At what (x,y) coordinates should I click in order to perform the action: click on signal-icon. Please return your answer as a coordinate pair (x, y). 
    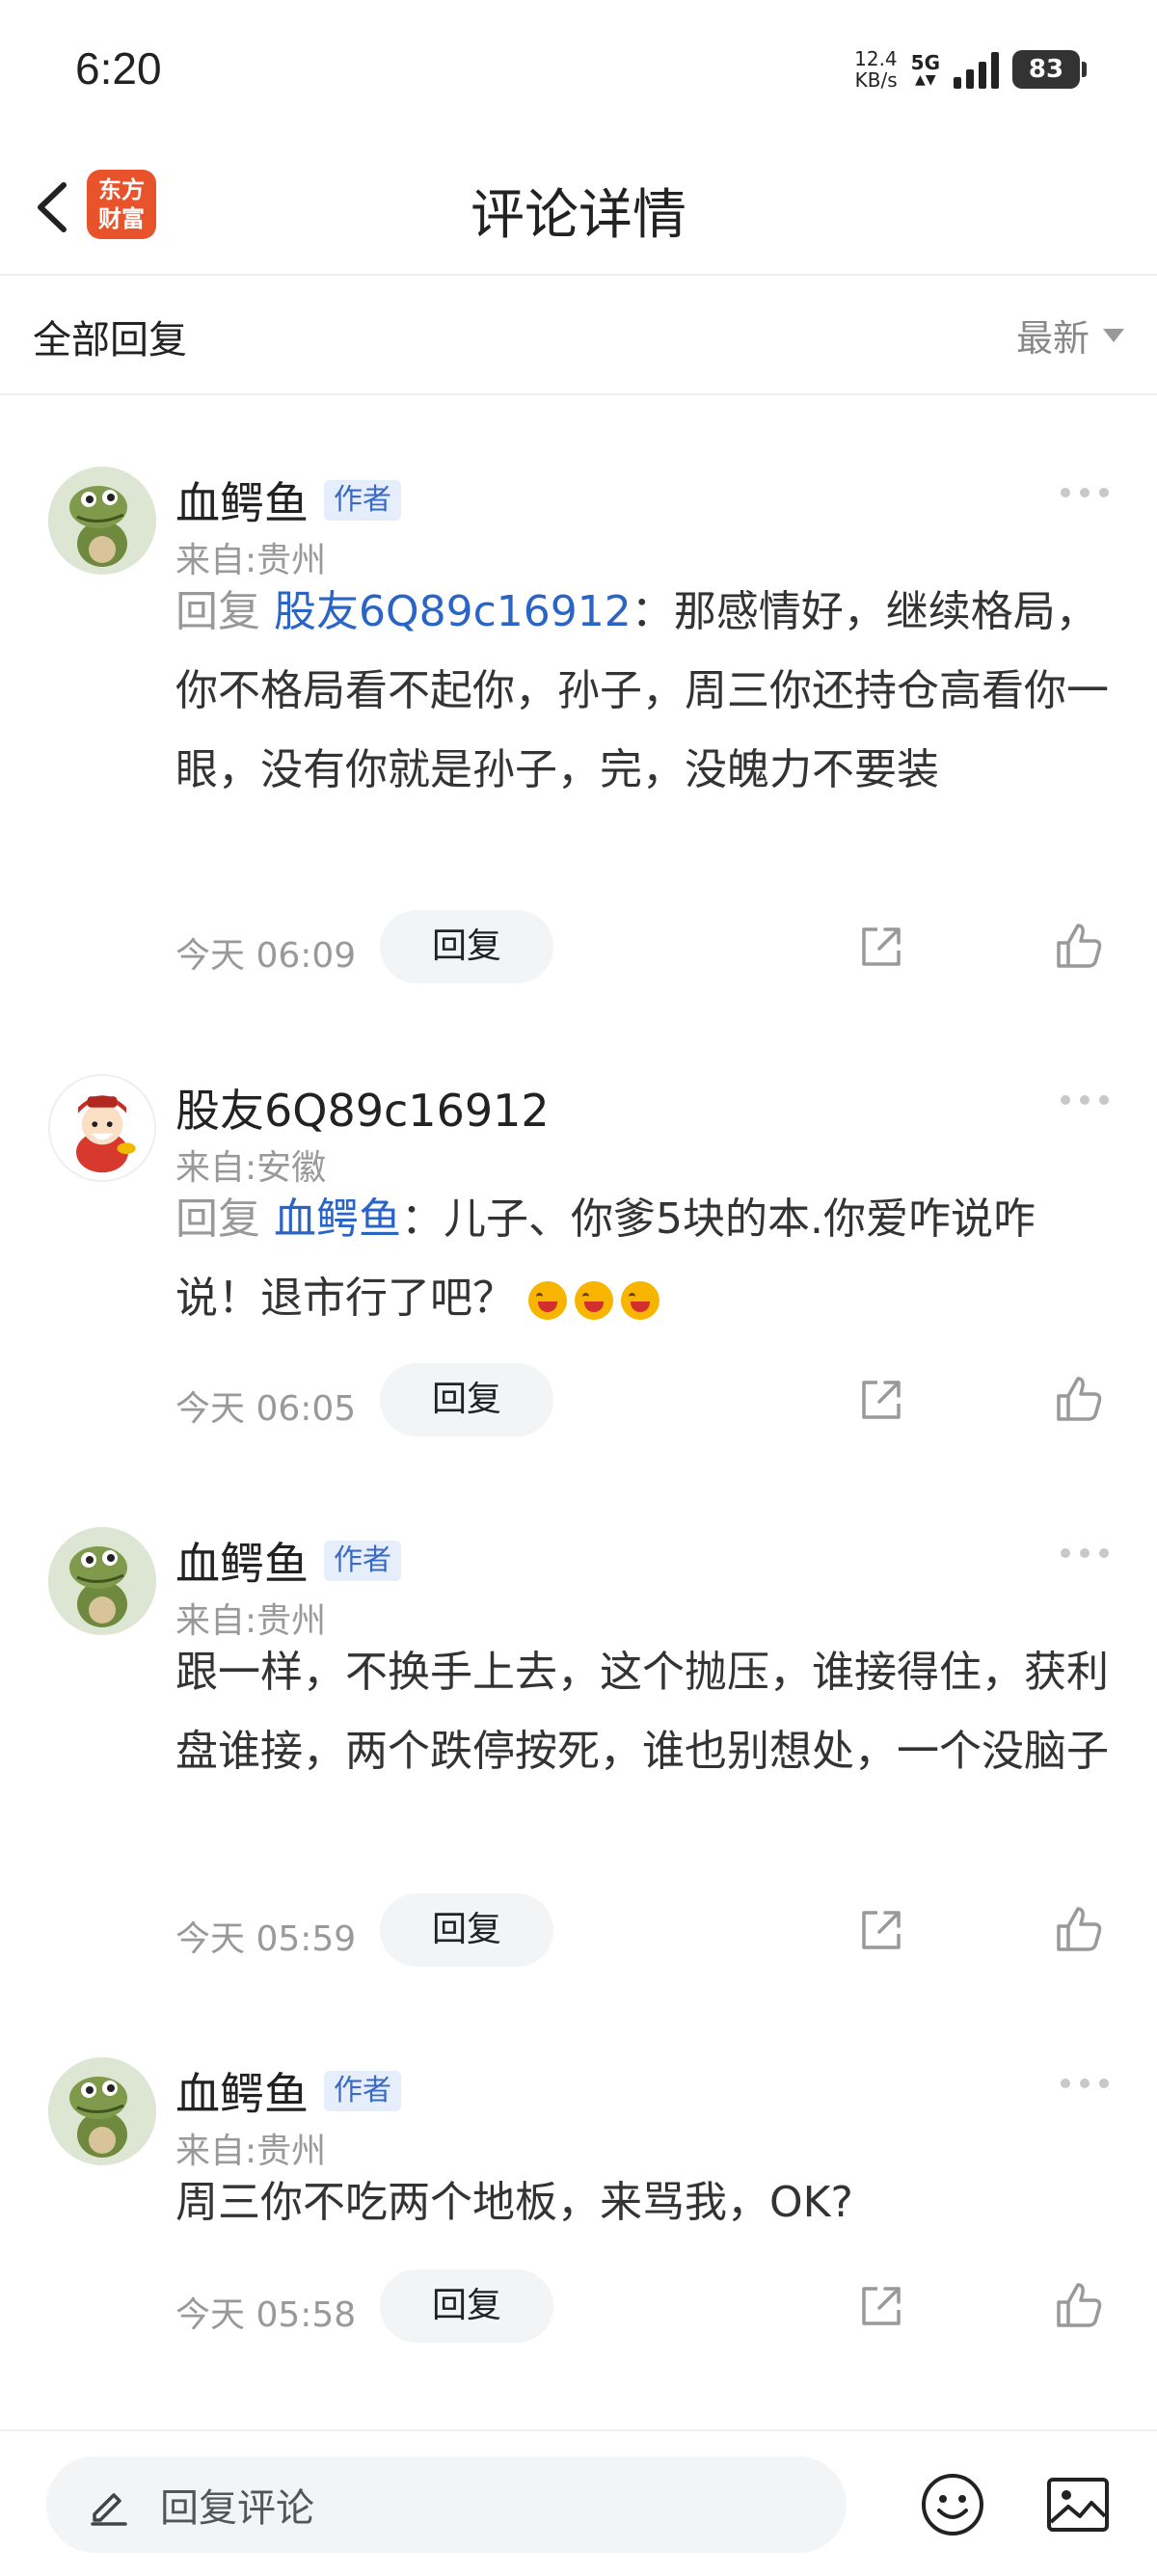
    Looking at the image, I should click on (976, 69).